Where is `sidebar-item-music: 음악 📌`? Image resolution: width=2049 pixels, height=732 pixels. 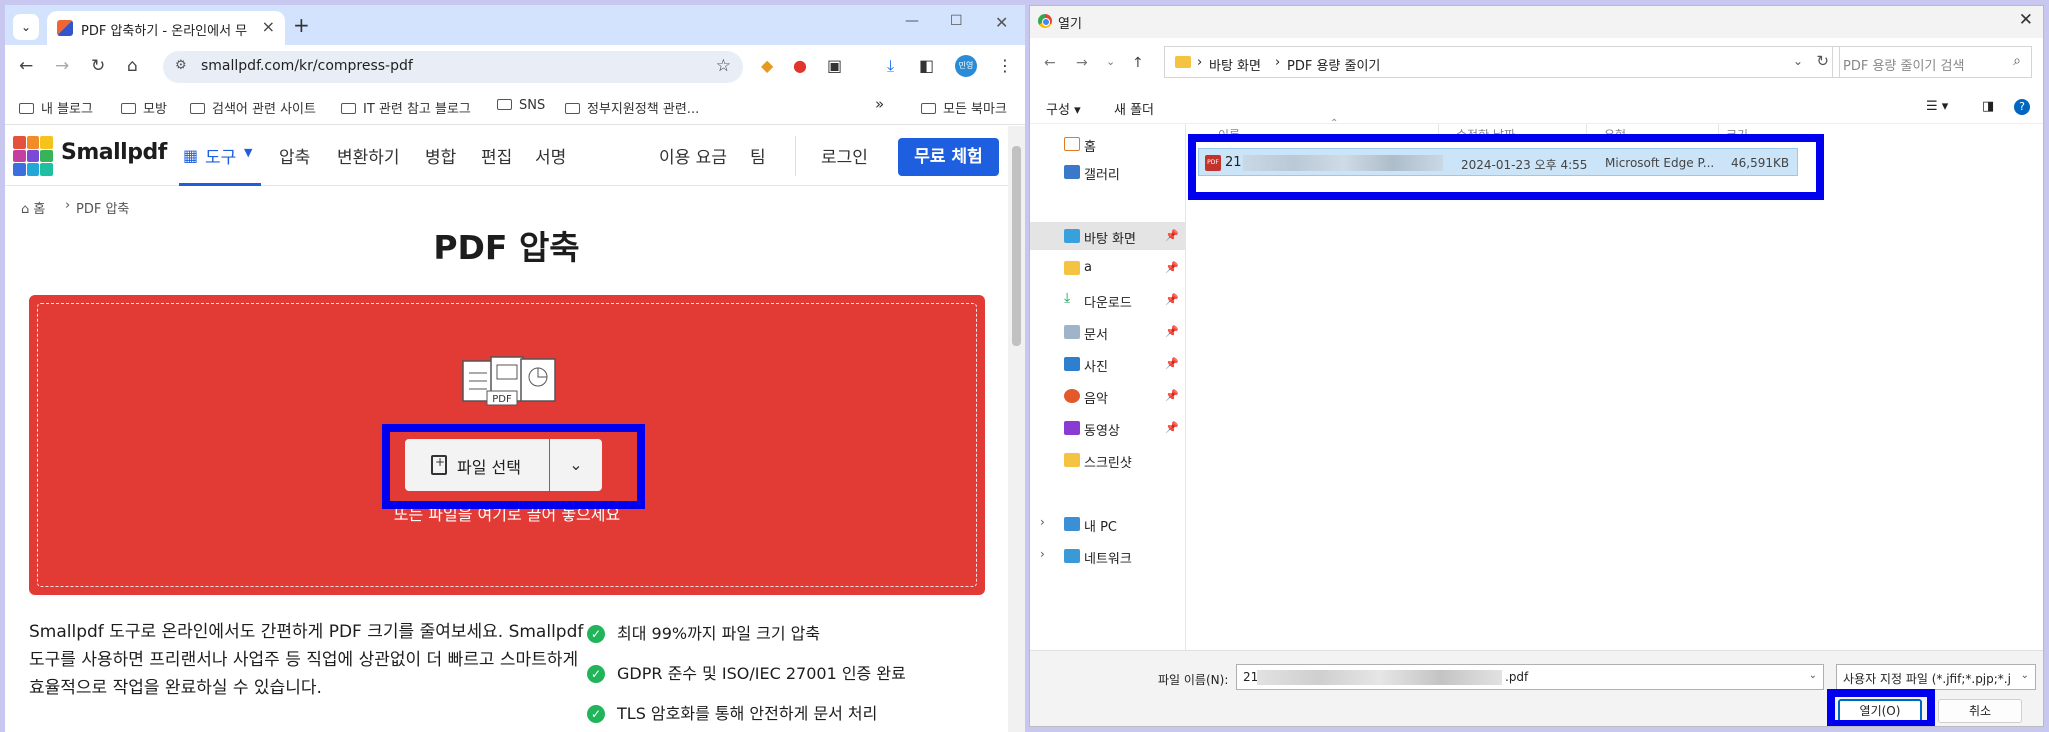
sidebar-item-music: 음악 📌 is located at coordinates (1107, 396).